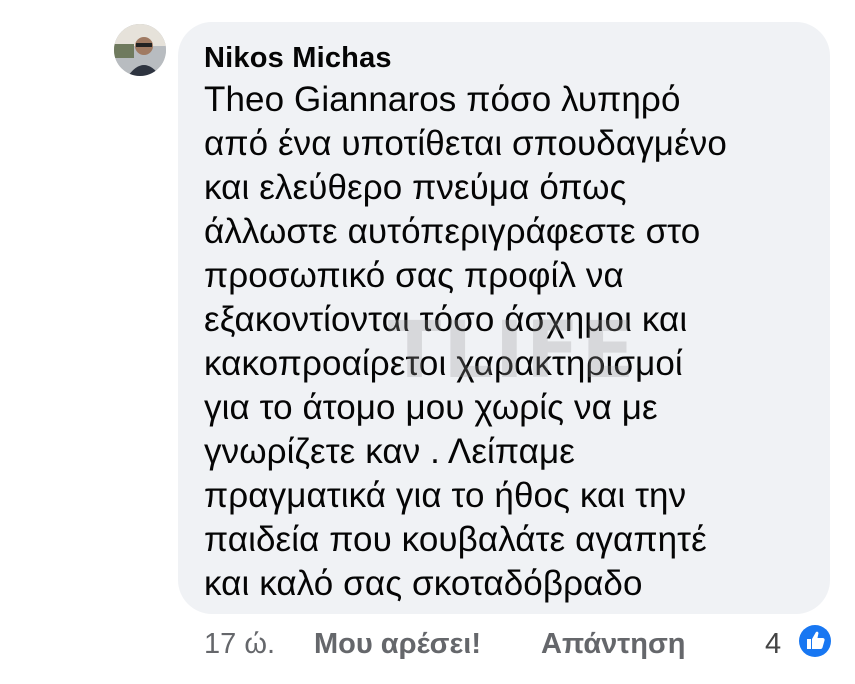 Image resolution: width=855 pixels, height=684 pixels. I want to click on comment-line: και ελεύθερο πνεύμα όπως, so click(415, 187).